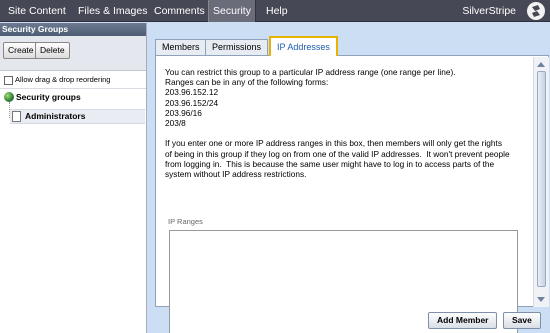  What do you see at coordinates (9, 97) in the screenshot?
I see `globe-icon` at bounding box center [9, 97].